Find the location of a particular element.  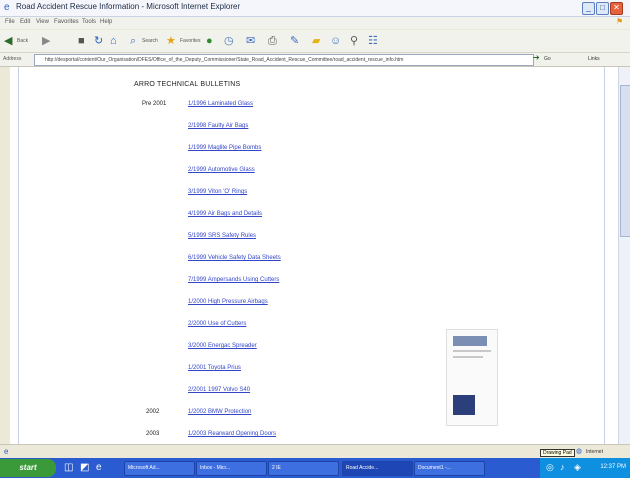

year-label: 2003 is located at coordinates (153, 434).